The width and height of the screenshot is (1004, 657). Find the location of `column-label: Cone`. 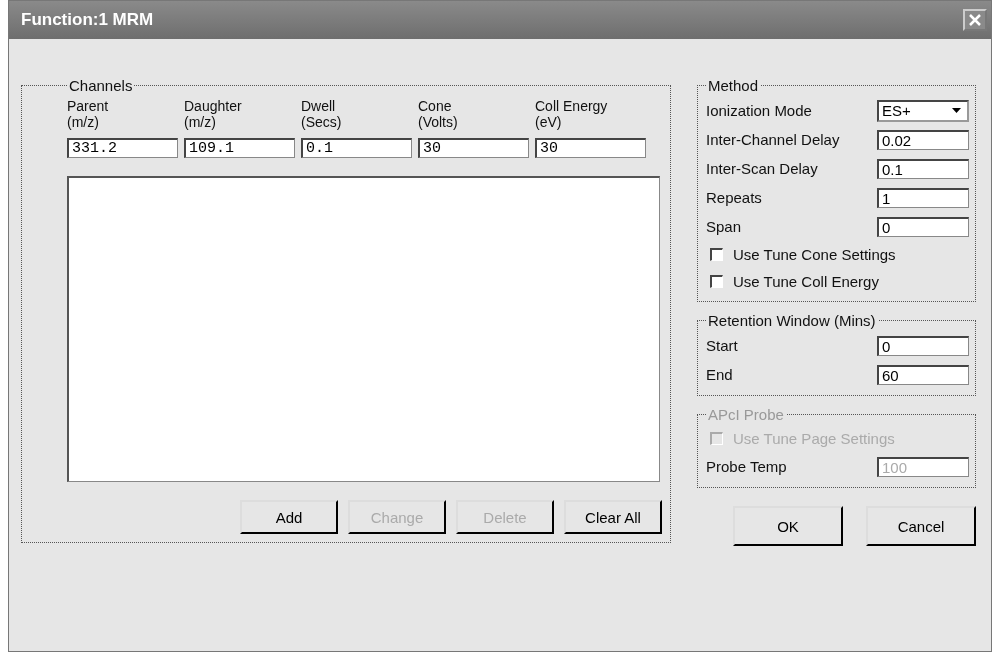

column-label: Cone is located at coordinates (435, 106).